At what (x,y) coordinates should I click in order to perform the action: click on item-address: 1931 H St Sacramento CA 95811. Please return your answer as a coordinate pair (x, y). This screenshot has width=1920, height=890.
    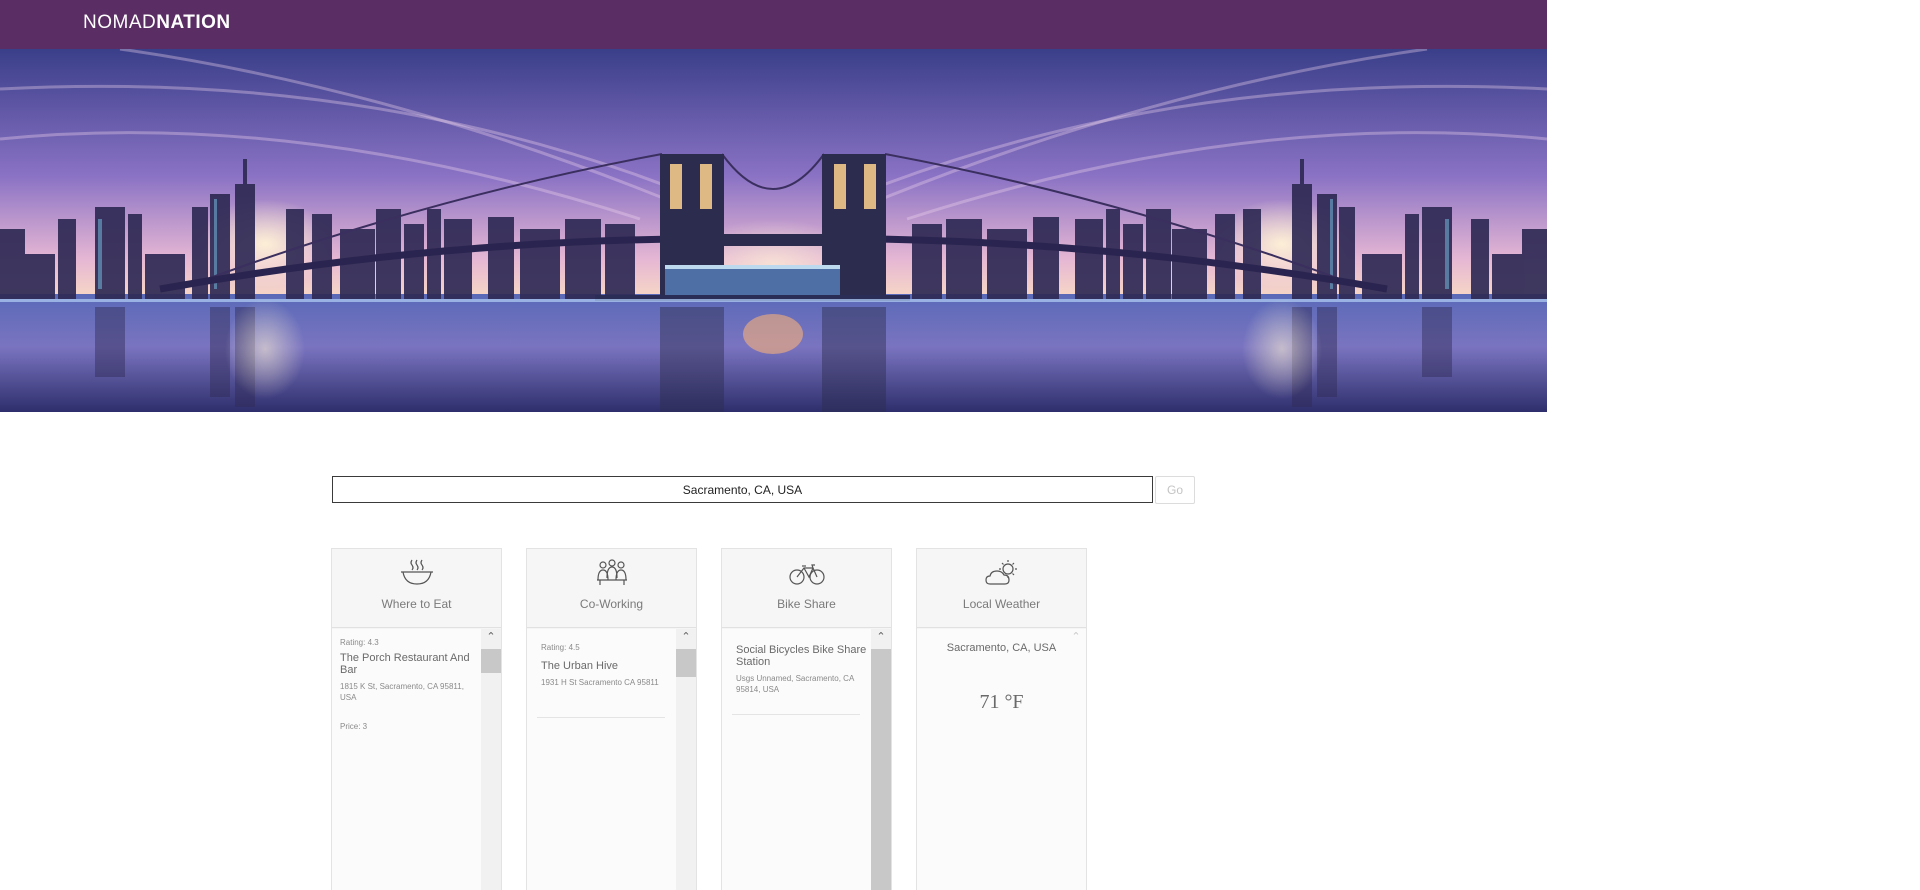
    Looking at the image, I should click on (600, 682).